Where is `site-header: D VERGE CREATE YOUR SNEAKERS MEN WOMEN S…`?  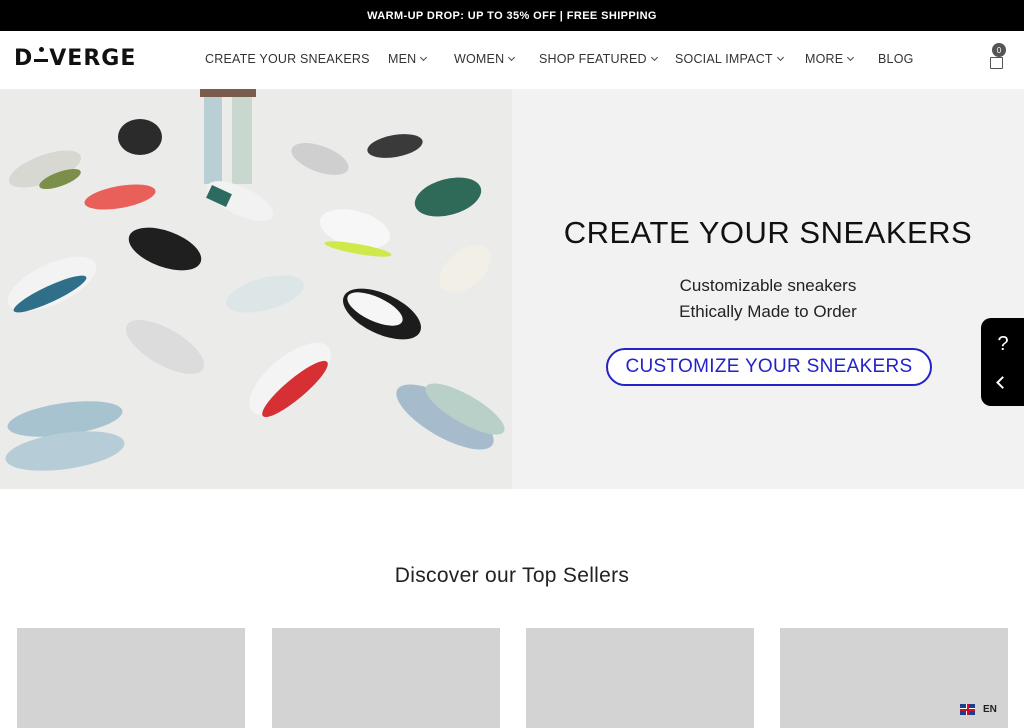 site-header: D VERGE CREATE YOUR SNEAKERS MEN WOMEN S… is located at coordinates (512, 60).